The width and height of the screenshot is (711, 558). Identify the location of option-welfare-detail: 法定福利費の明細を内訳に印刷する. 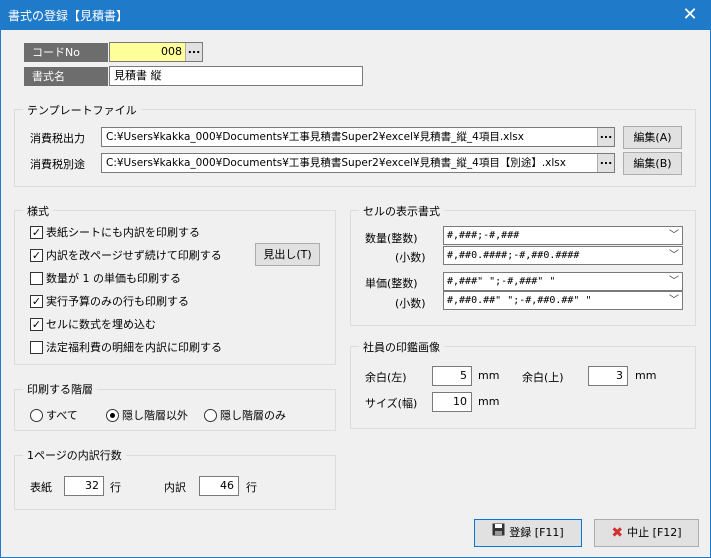
(126, 347).